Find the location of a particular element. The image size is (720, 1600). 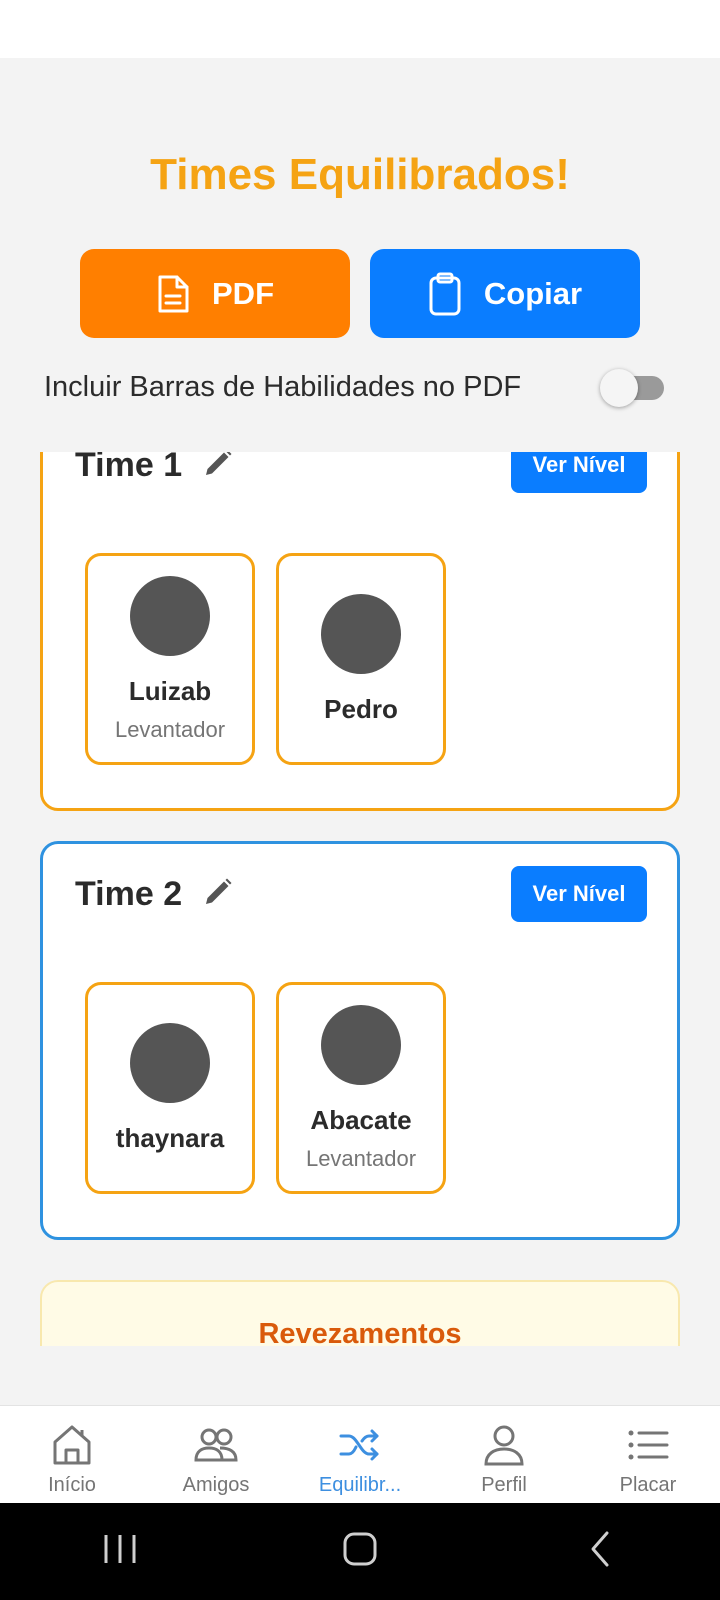

player-name: Pedro is located at coordinates (361, 708).